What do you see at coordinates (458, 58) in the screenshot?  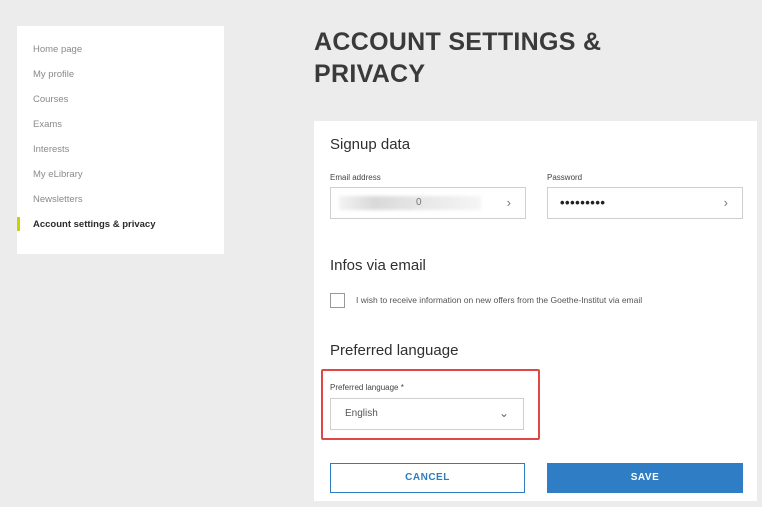 I see `page-title: ACCOUNT SETTINGS & PRIVACY` at bounding box center [458, 58].